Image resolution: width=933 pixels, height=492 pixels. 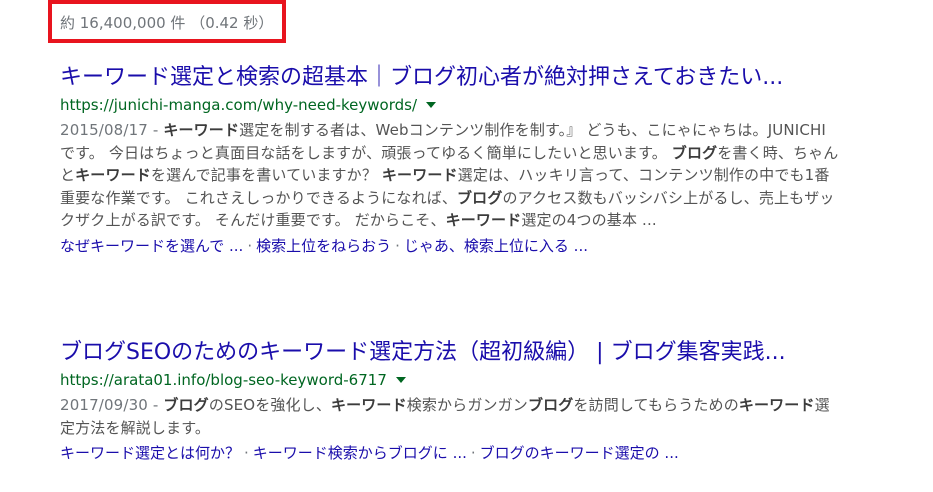 I want to click on result-date: 2017/09/30 -, so click(x=112, y=405).